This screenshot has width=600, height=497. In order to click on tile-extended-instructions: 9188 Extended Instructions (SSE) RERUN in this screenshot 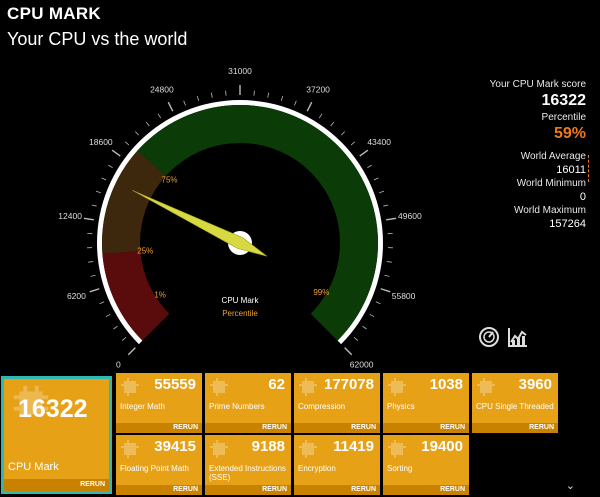, I will do `click(248, 465)`.